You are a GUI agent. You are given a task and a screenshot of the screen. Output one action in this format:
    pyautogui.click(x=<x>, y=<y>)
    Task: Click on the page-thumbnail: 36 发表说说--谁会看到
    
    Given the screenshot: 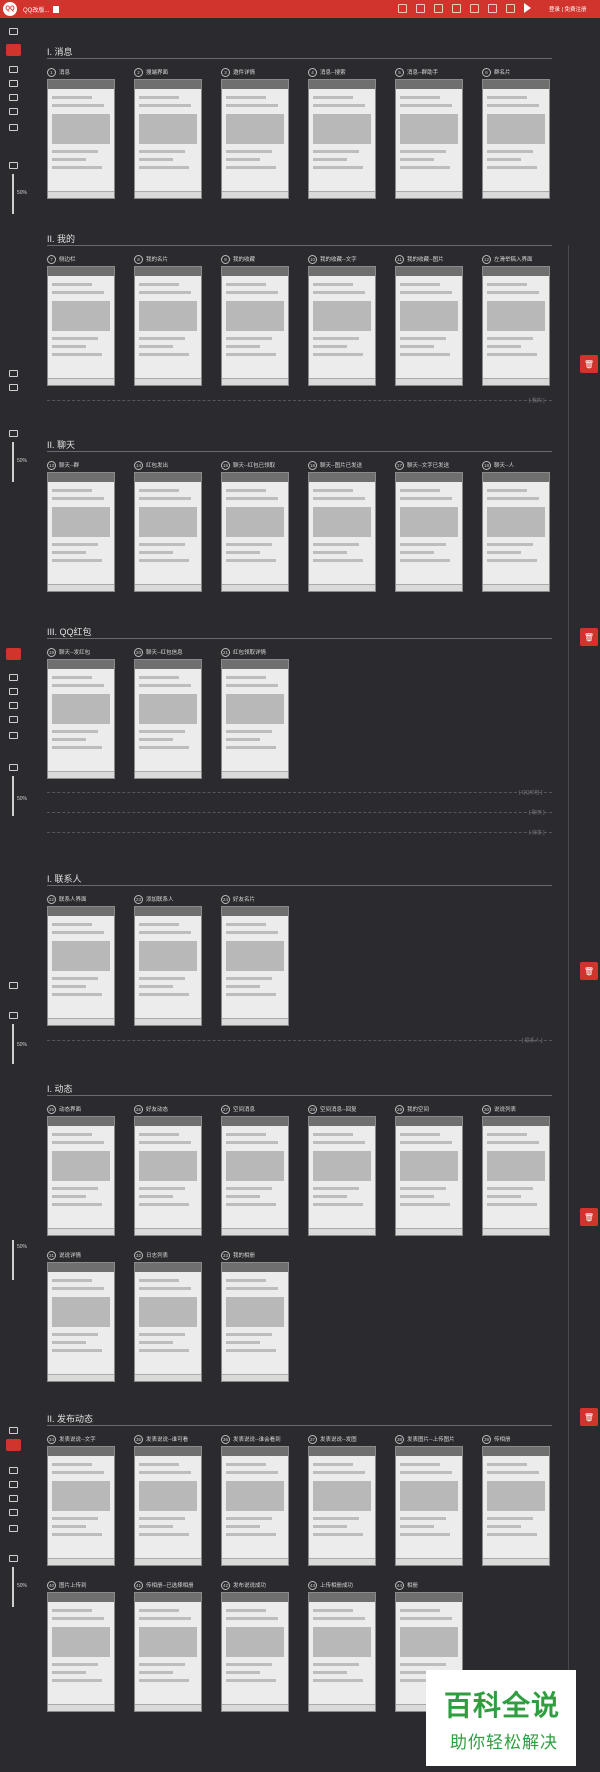 What is the action you would take?
    pyautogui.click(x=255, y=1500)
    